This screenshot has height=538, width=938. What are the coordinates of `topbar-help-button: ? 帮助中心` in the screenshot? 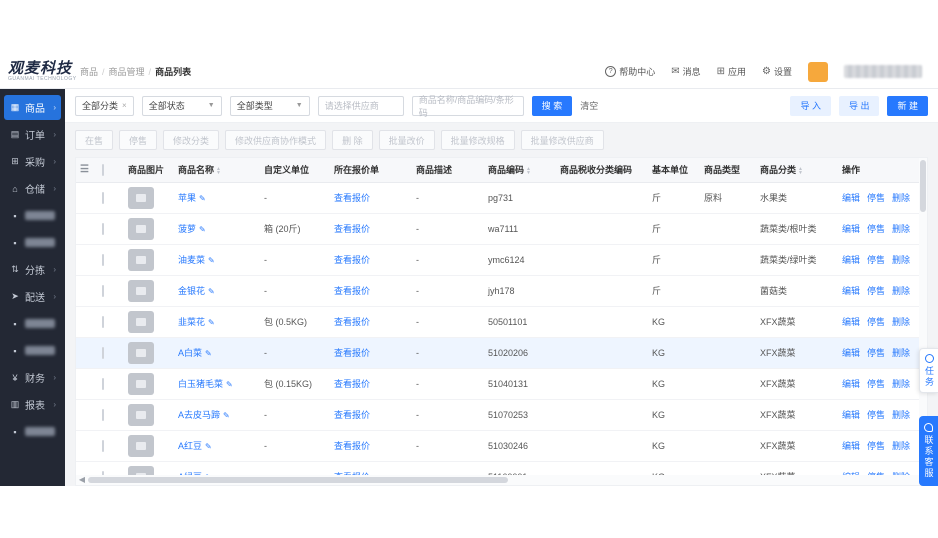 It's located at (630, 71).